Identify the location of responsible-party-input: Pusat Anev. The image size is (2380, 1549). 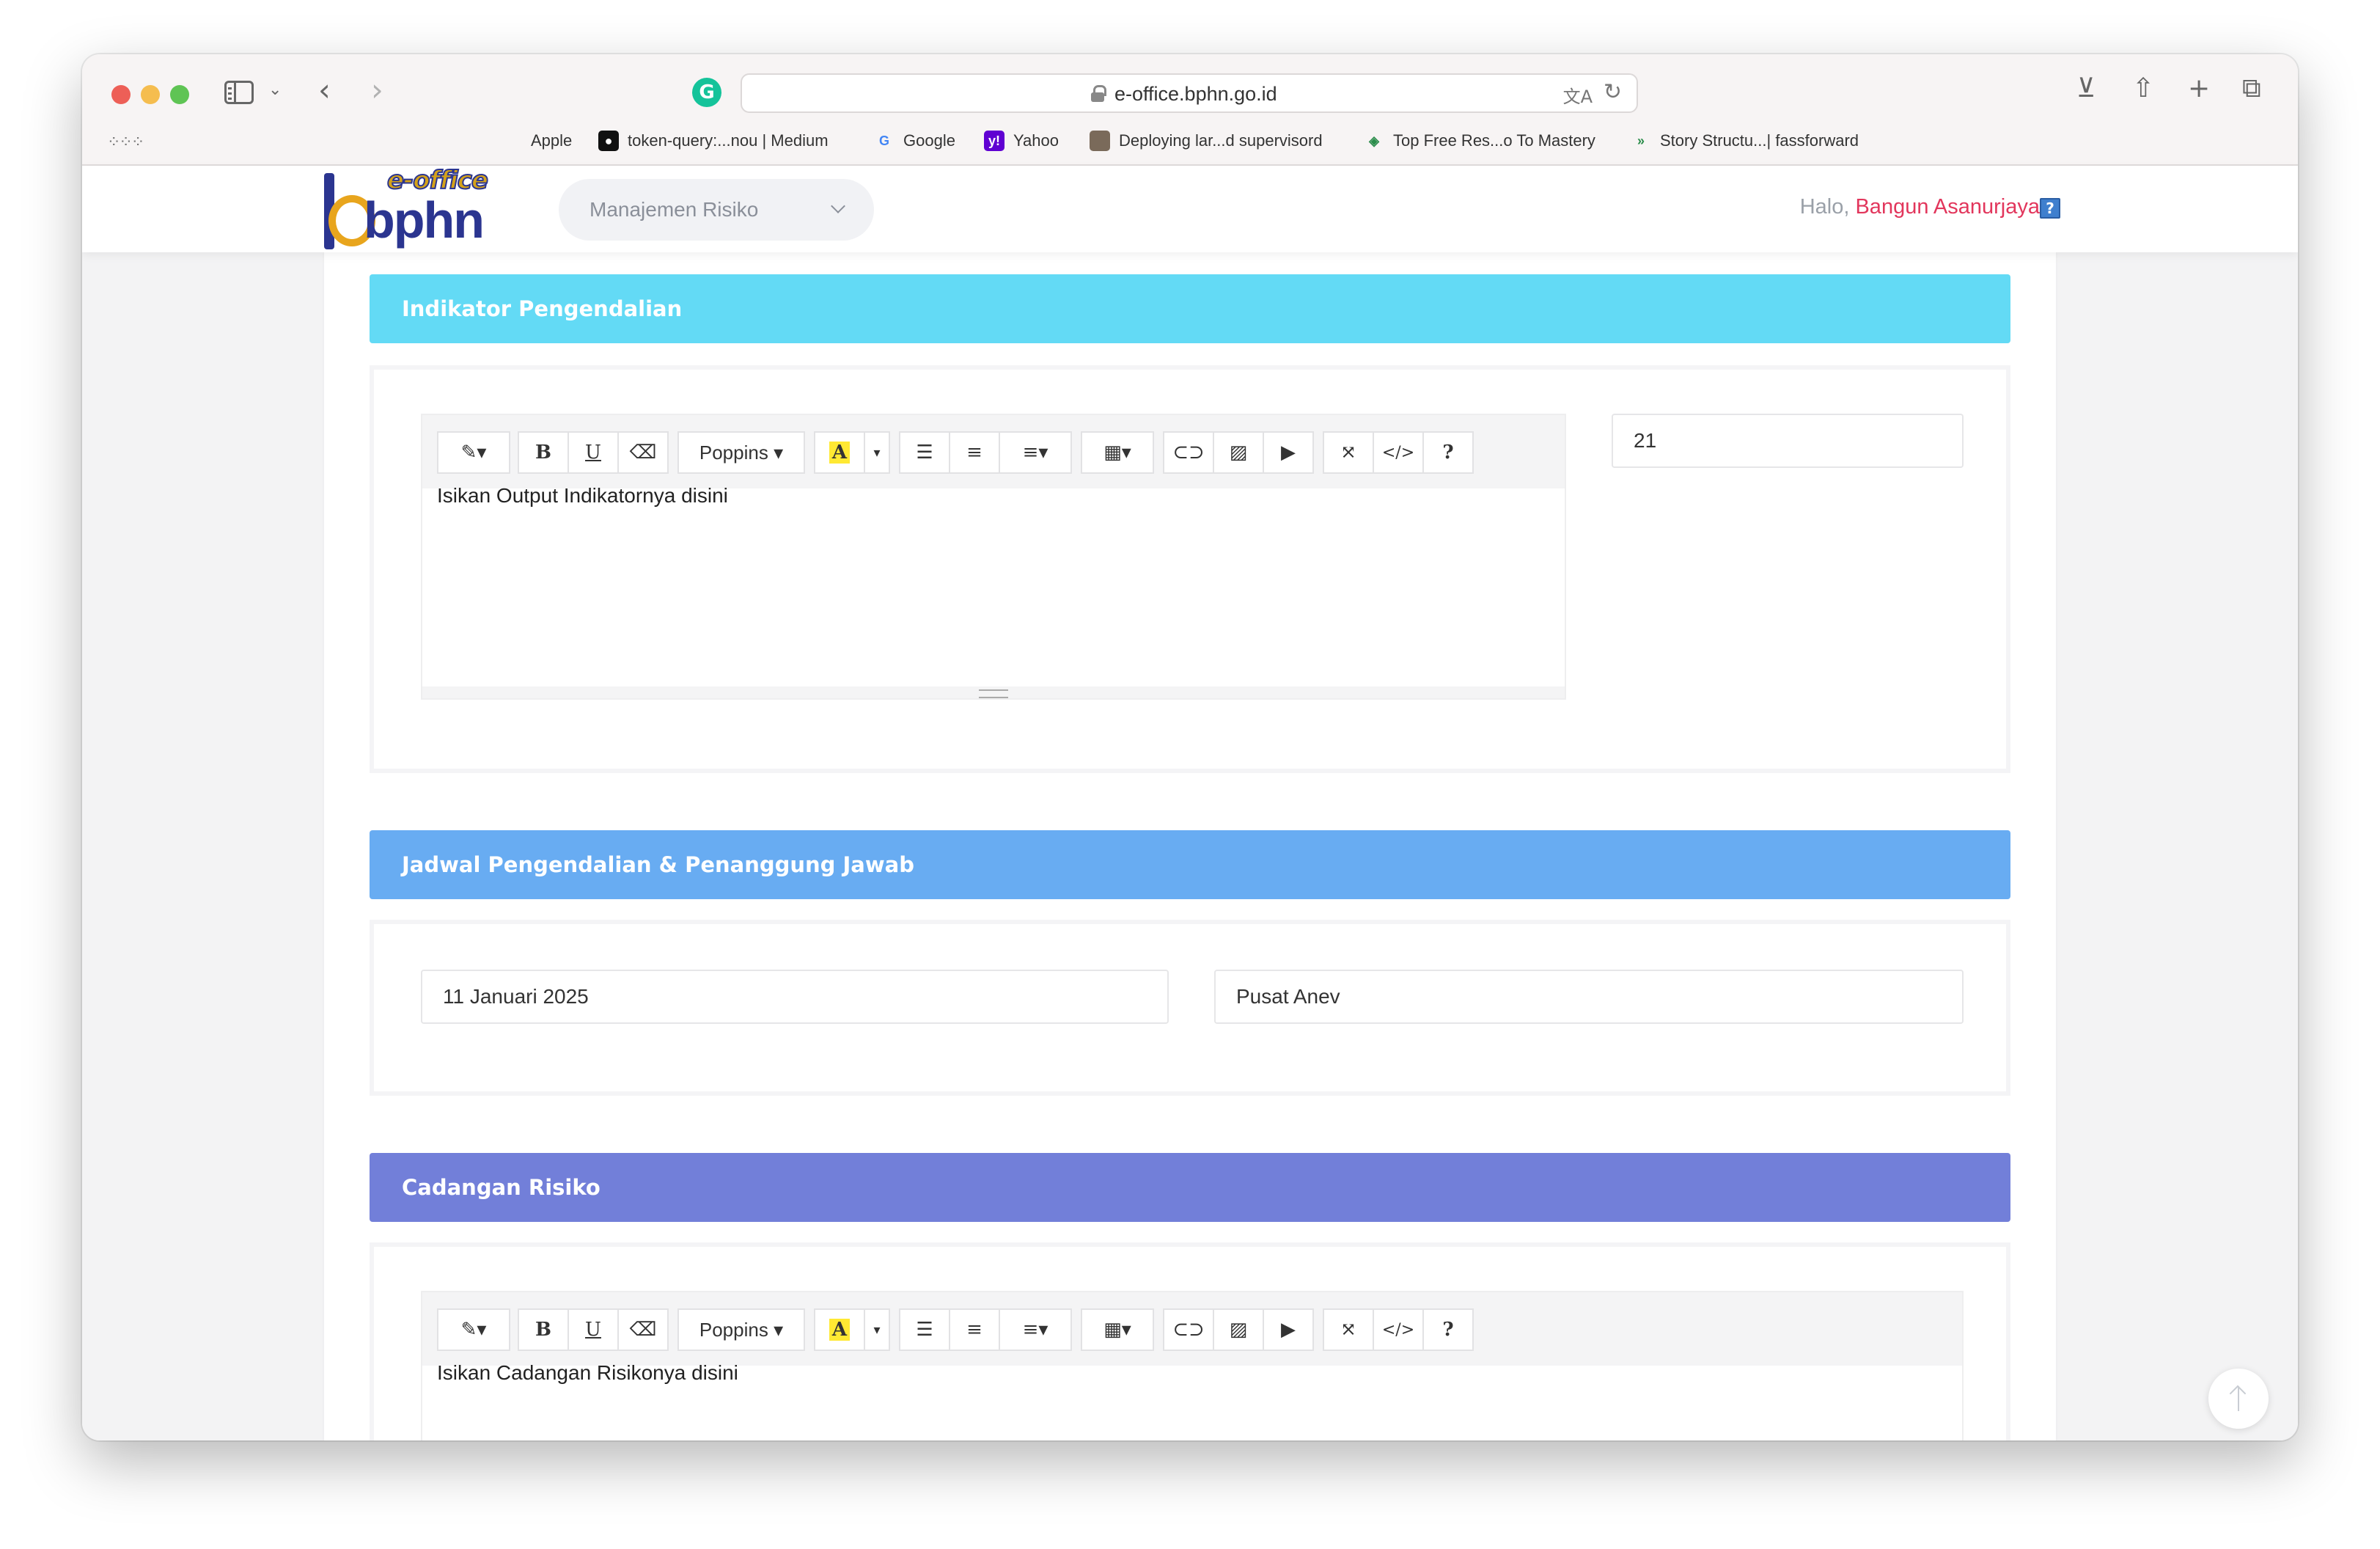
(1589, 997).